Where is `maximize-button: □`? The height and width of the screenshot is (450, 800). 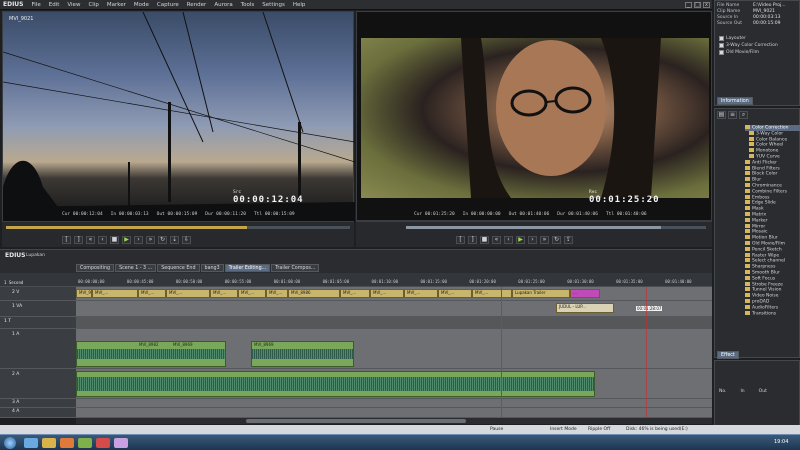 maximize-button: □ is located at coordinates (697, 5).